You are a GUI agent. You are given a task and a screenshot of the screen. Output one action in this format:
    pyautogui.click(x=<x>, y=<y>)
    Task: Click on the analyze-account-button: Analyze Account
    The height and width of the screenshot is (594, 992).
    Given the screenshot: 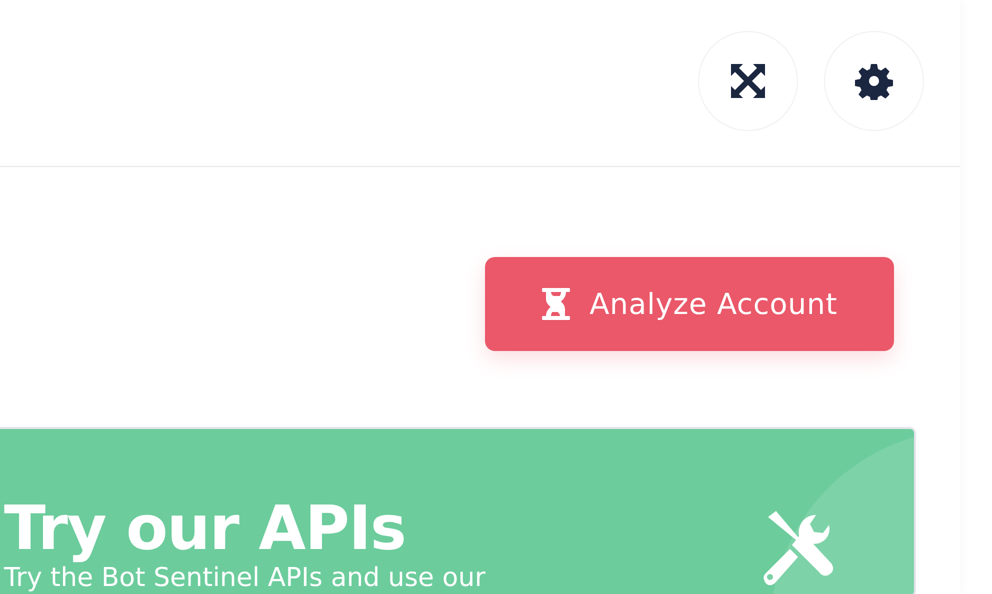 What is the action you would take?
    pyautogui.click(x=689, y=304)
    